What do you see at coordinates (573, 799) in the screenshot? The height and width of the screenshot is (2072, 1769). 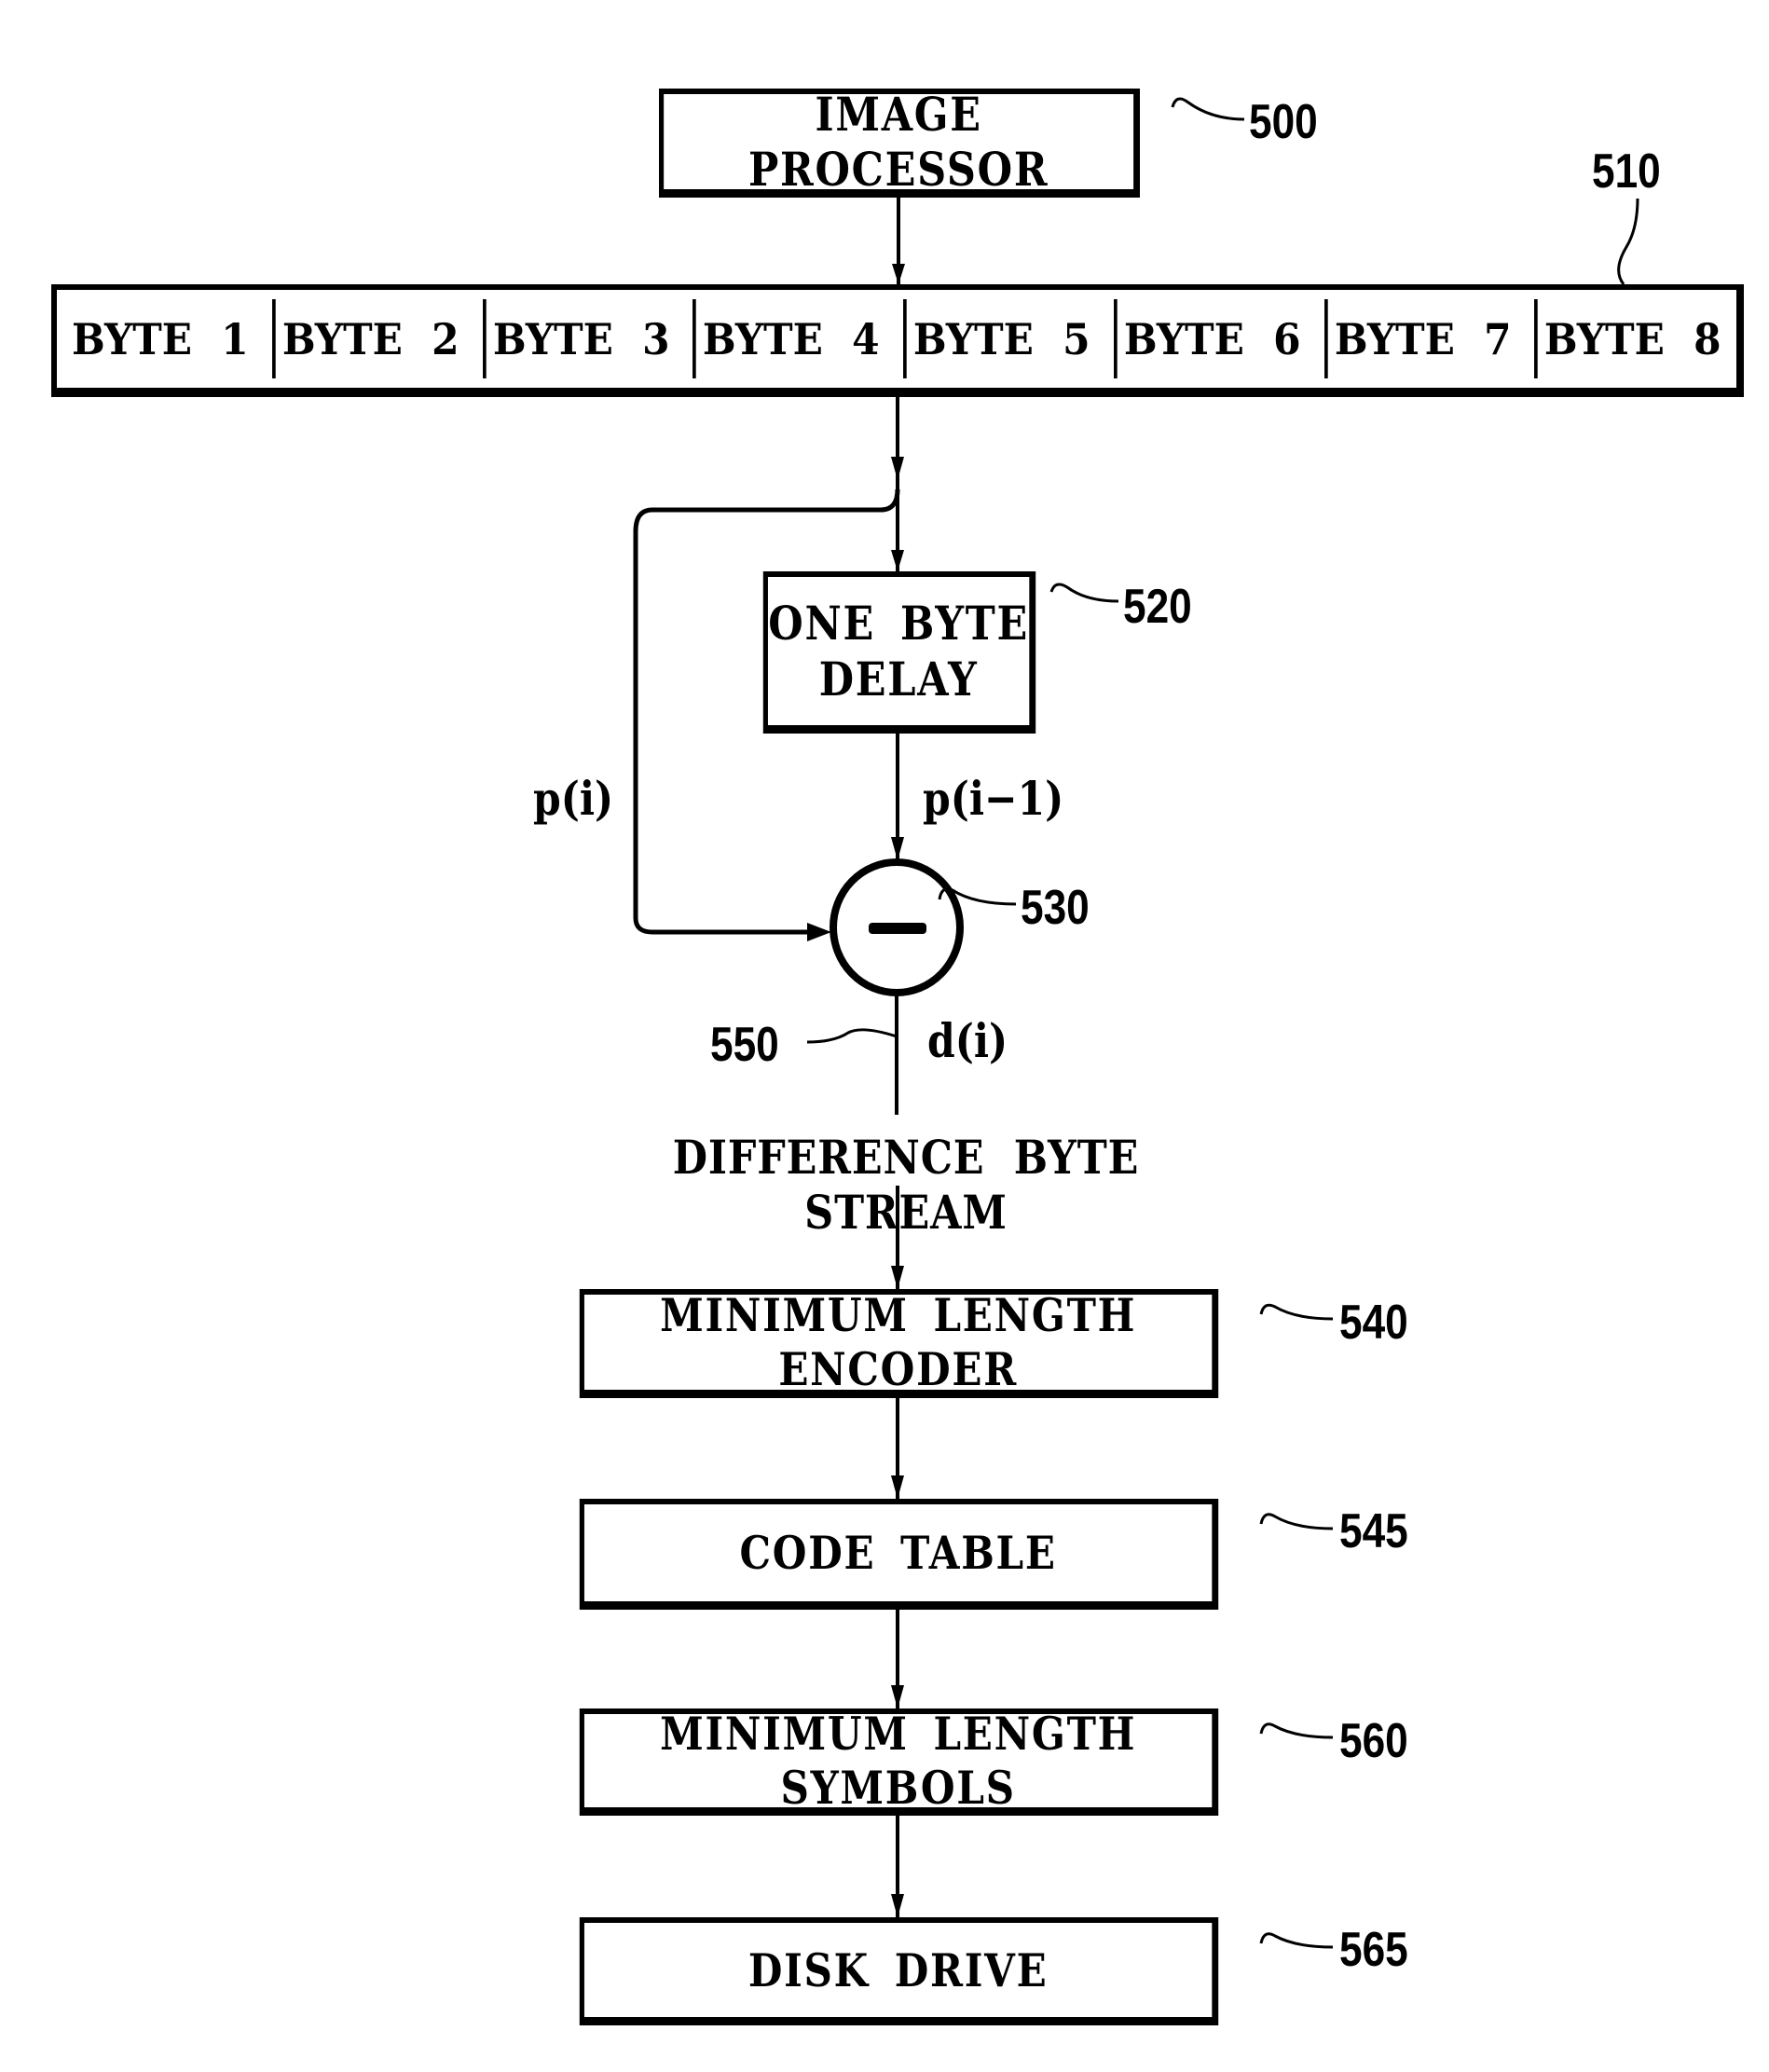 I see `signal-p-i: p(i)` at bounding box center [573, 799].